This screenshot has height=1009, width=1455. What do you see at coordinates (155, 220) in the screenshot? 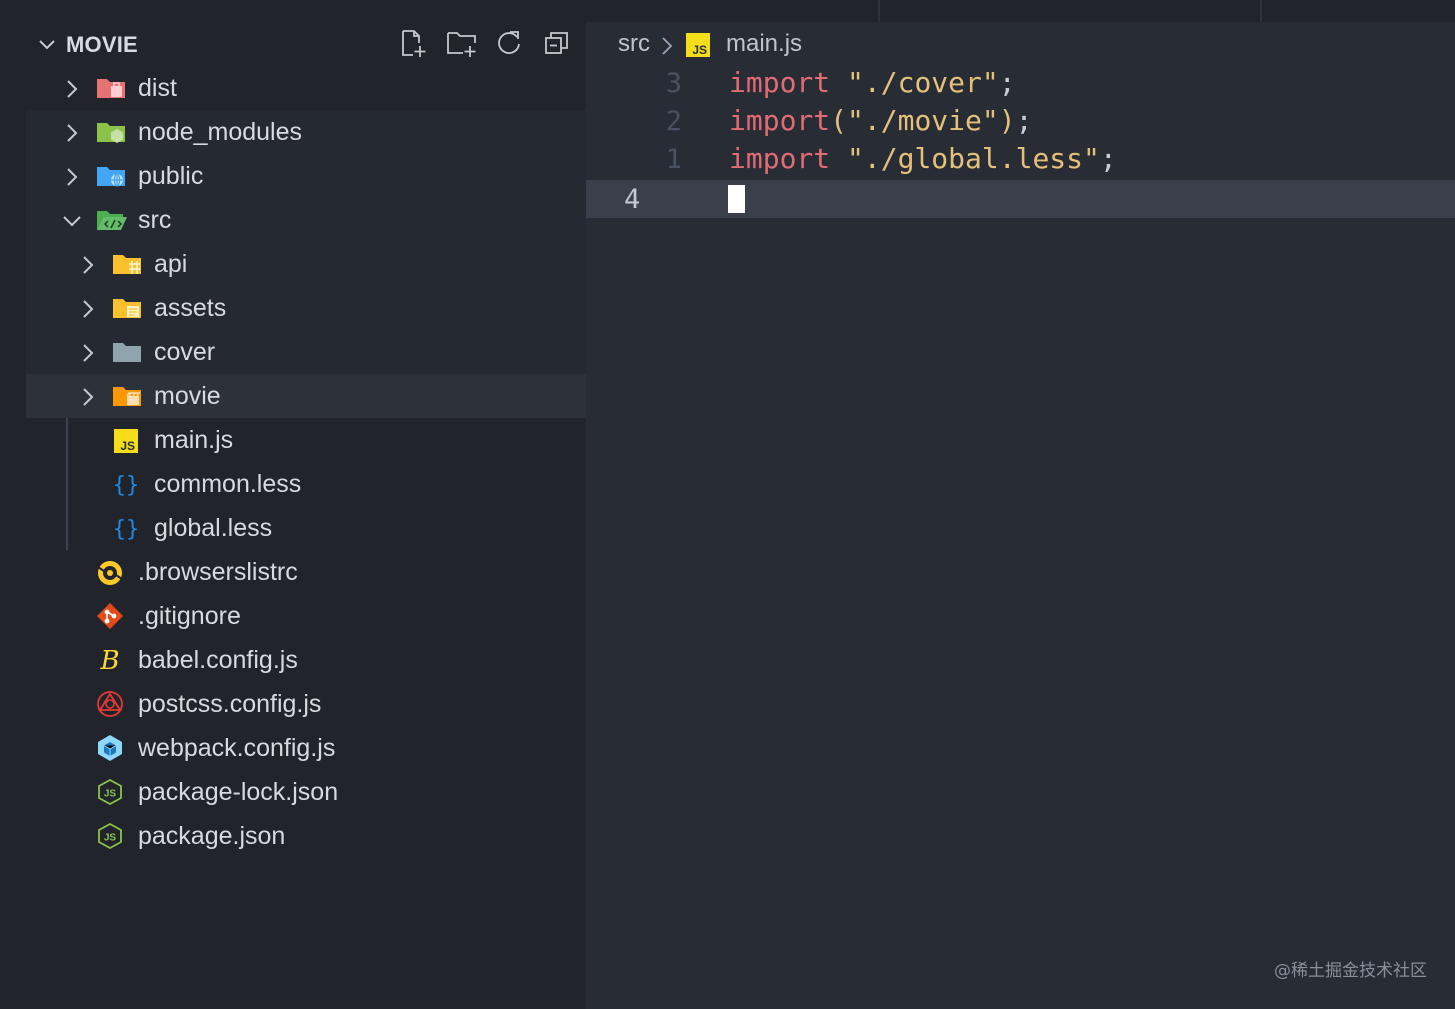
I see `tree-item-label: src` at bounding box center [155, 220].